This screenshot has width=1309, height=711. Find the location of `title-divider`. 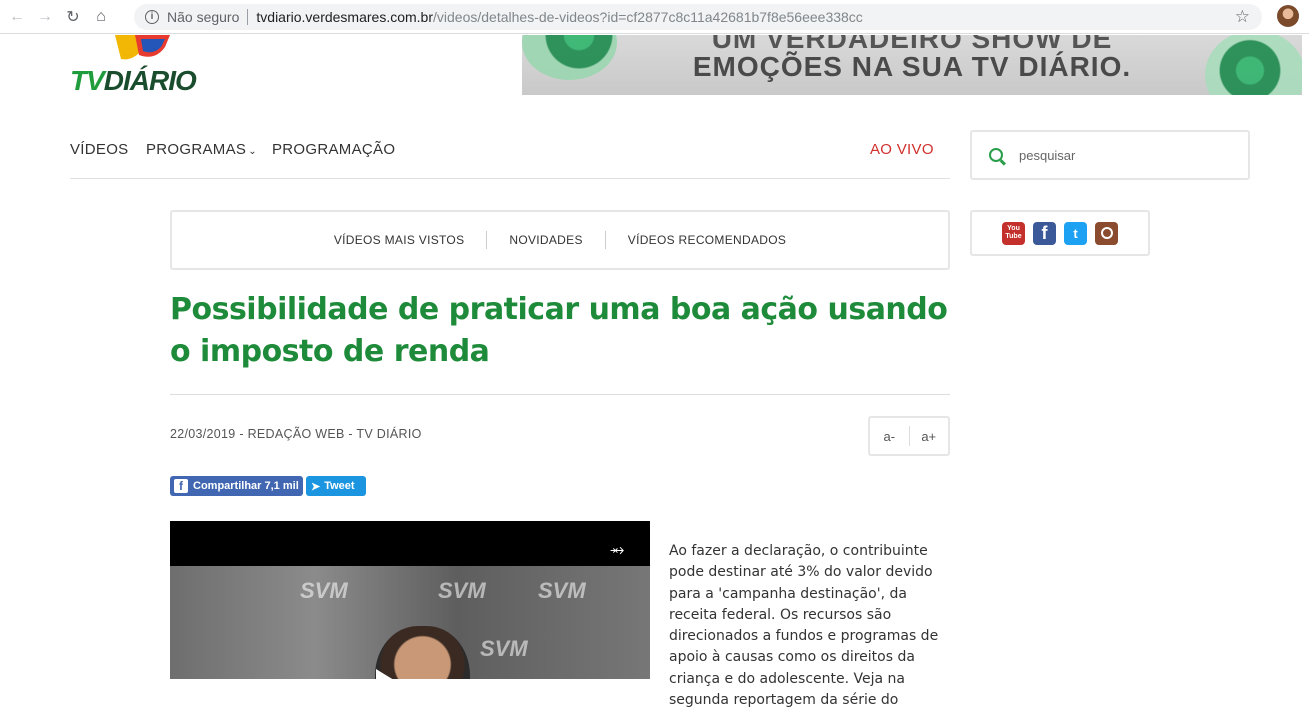

title-divider is located at coordinates (560, 394).